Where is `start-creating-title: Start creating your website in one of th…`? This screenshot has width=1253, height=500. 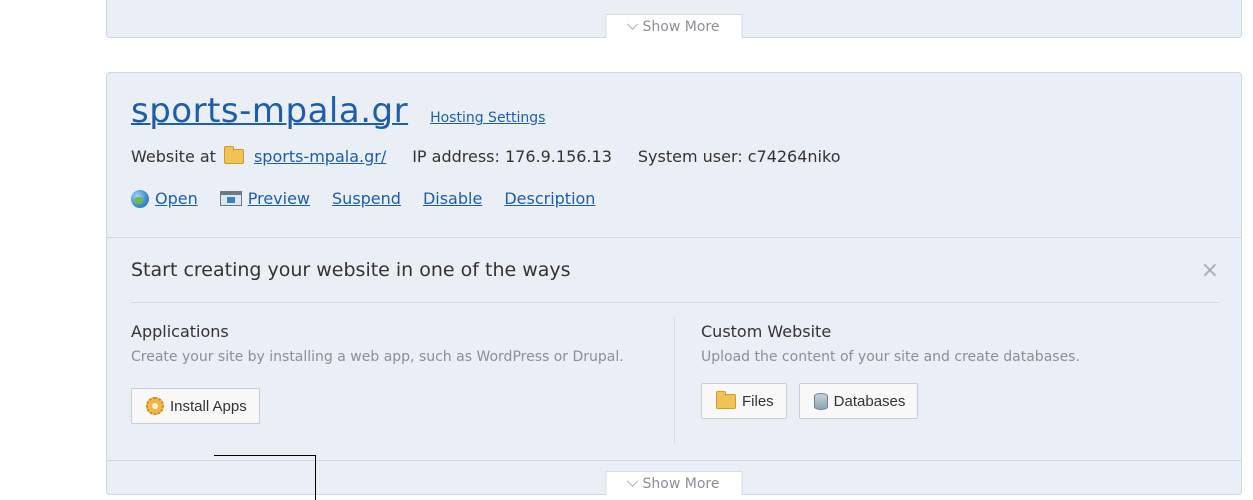
start-creating-title: Start creating your website in one of th… is located at coordinates (351, 270).